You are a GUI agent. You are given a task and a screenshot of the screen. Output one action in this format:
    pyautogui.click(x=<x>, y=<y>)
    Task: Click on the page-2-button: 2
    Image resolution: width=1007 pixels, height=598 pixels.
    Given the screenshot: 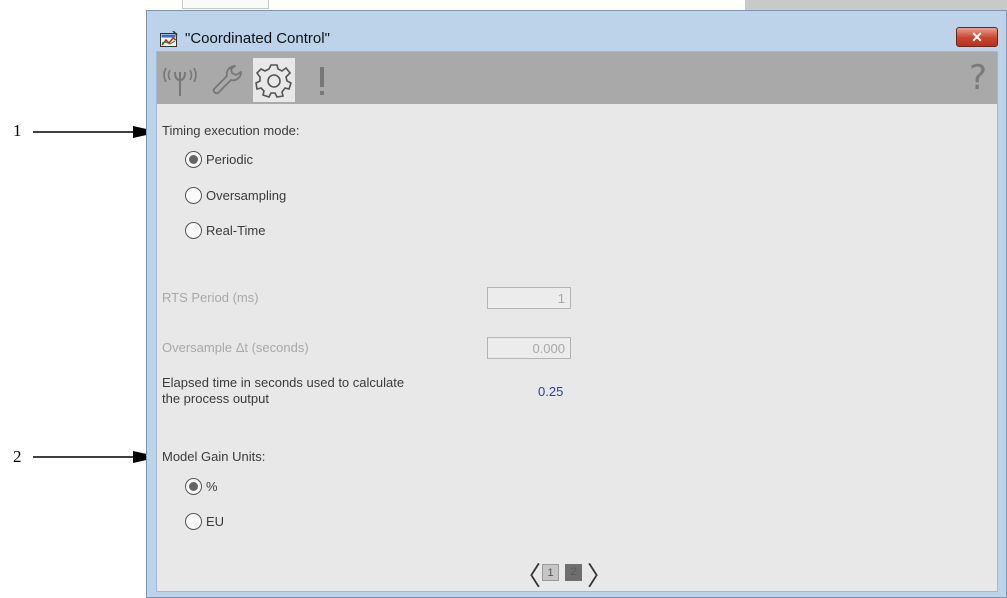 What is the action you would take?
    pyautogui.click(x=573, y=572)
    